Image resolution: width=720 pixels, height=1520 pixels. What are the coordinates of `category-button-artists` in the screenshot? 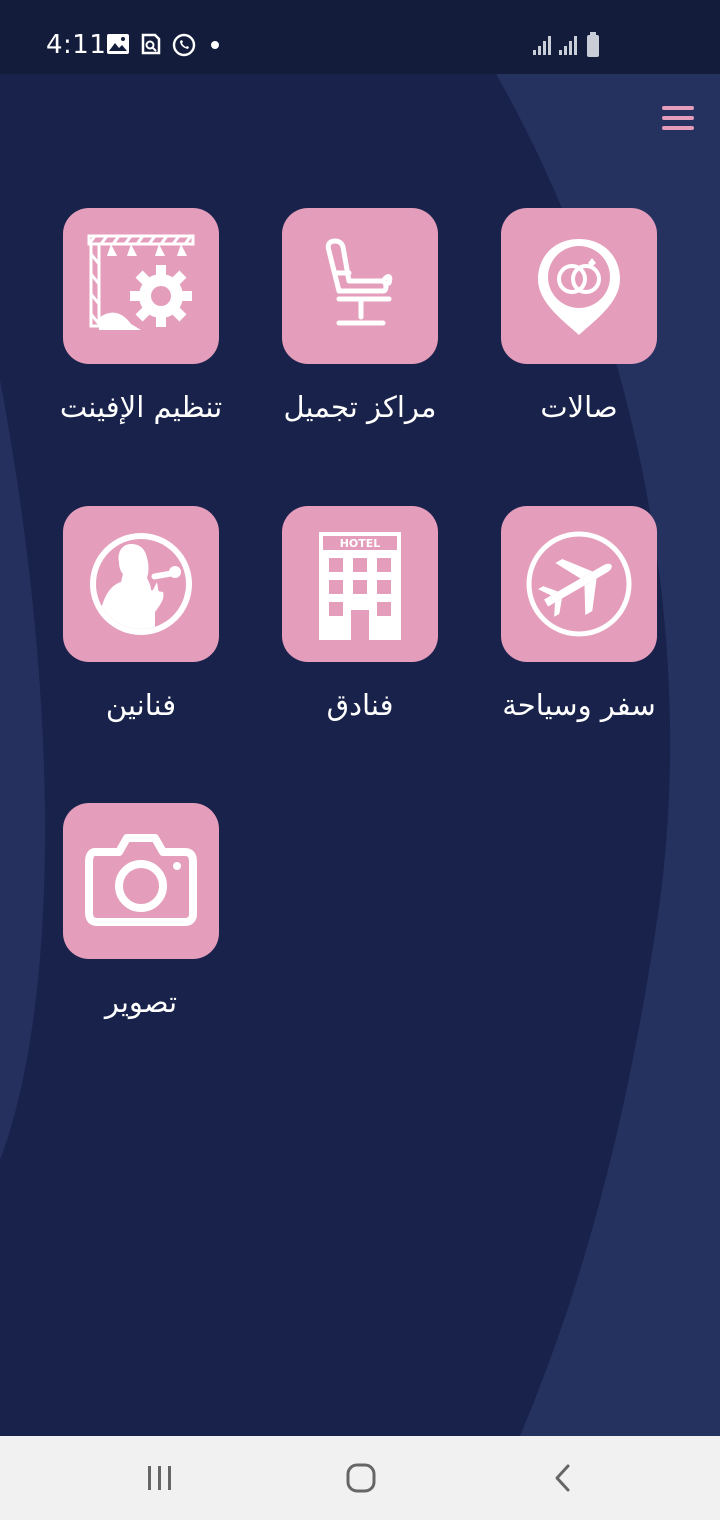 It's located at (141, 584).